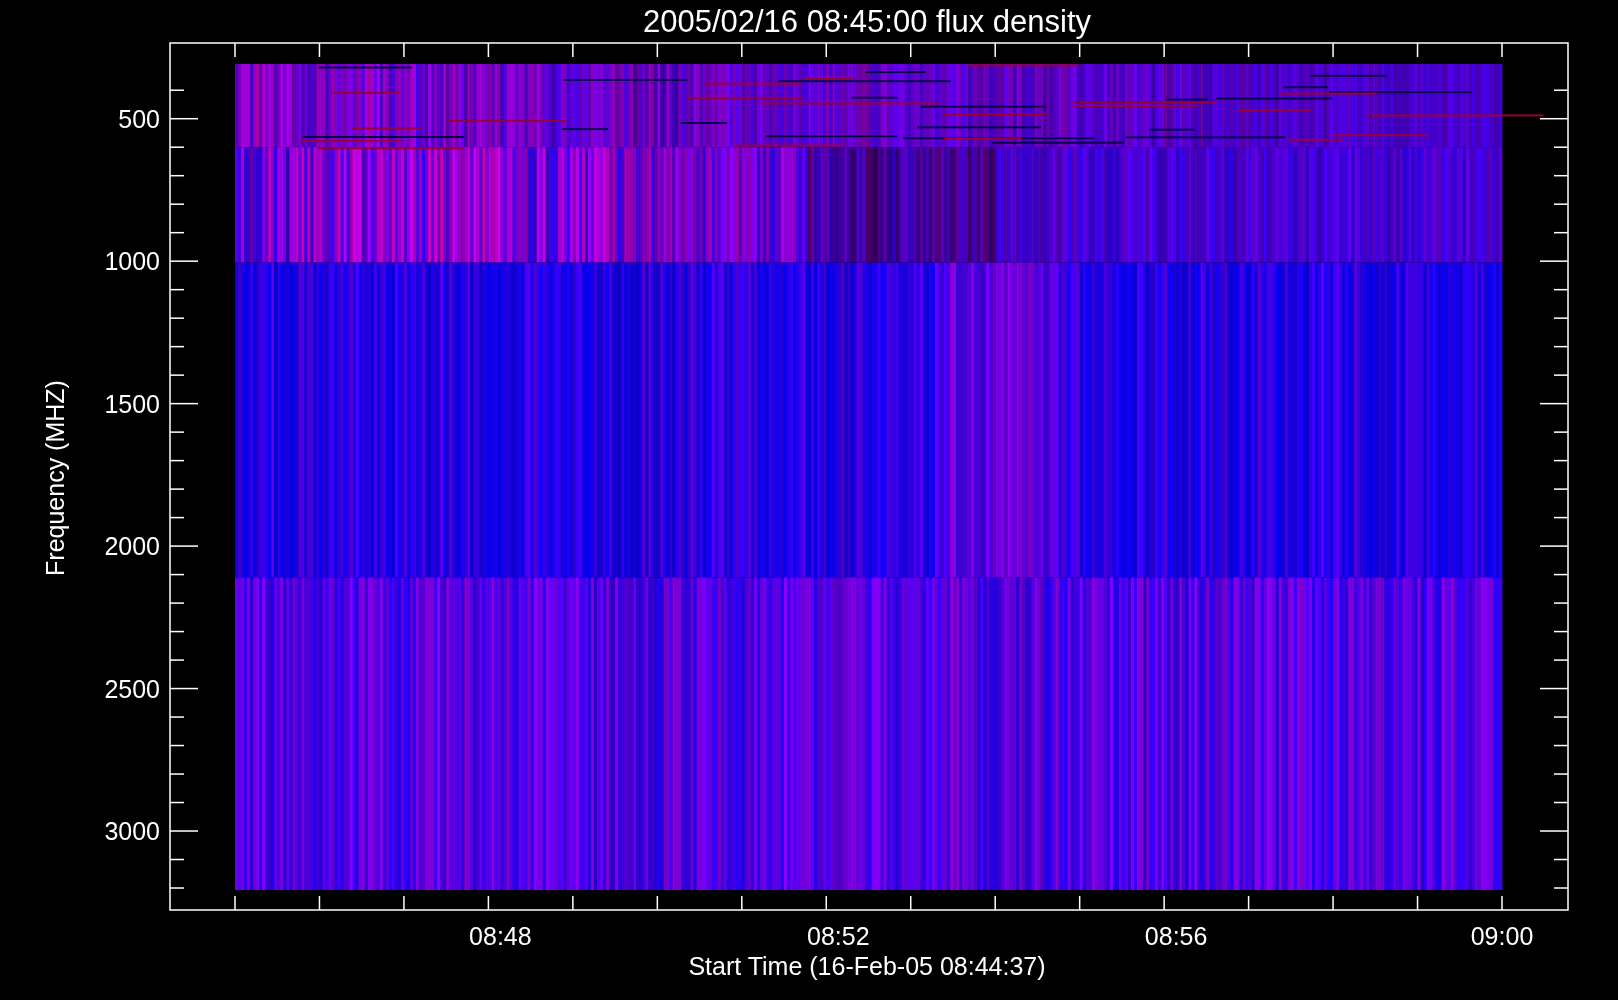  Describe the element at coordinates (500, 936) in the screenshot. I see `x-axis-tick-label: 08:48` at that location.